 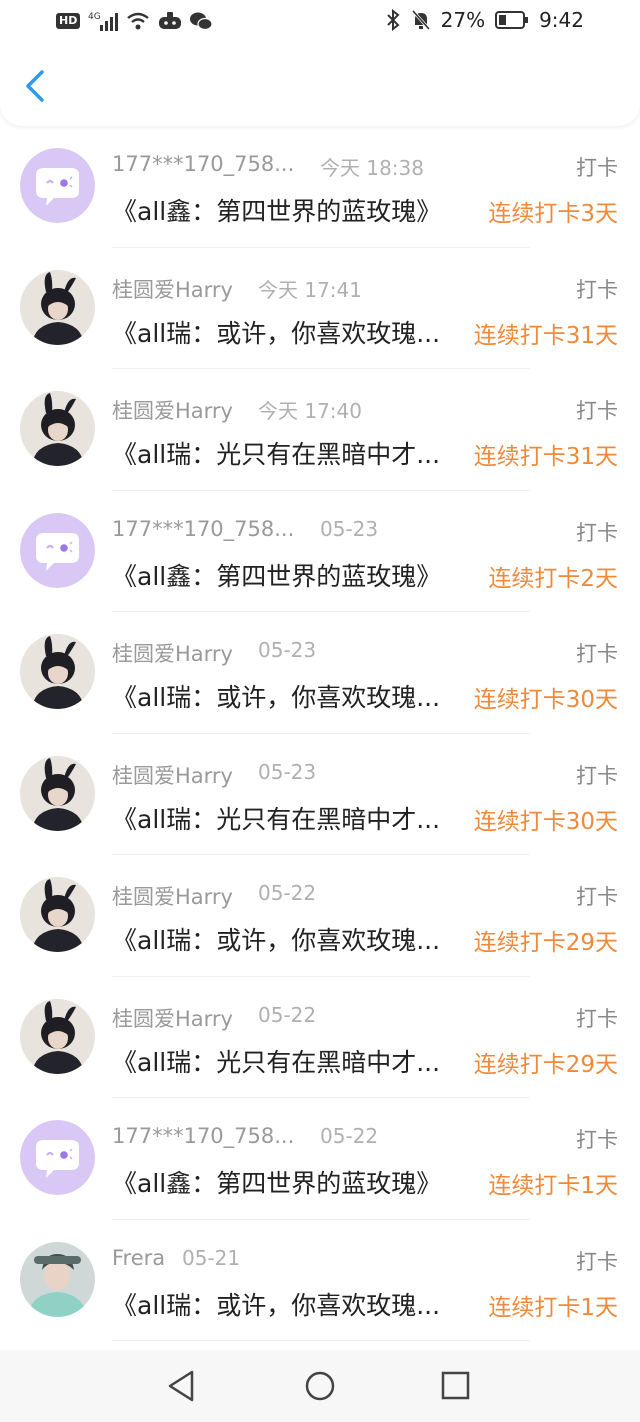 What do you see at coordinates (321, 1340) in the screenshot?
I see `divider` at bounding box center [321, 1340].